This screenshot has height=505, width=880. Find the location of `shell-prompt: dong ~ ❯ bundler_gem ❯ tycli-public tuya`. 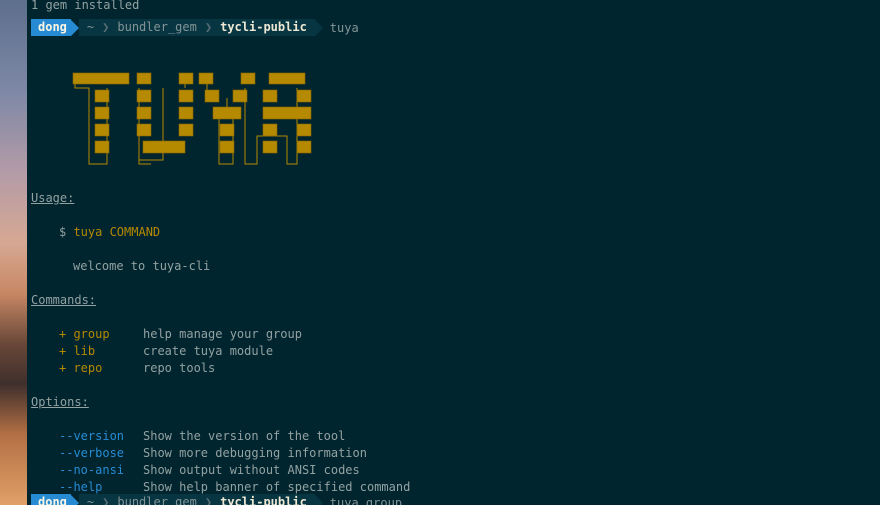

shell-prompt: dong ~ ❯ bundler_gem ❯ tycli-public tuya is located at coordinates (195, 27).